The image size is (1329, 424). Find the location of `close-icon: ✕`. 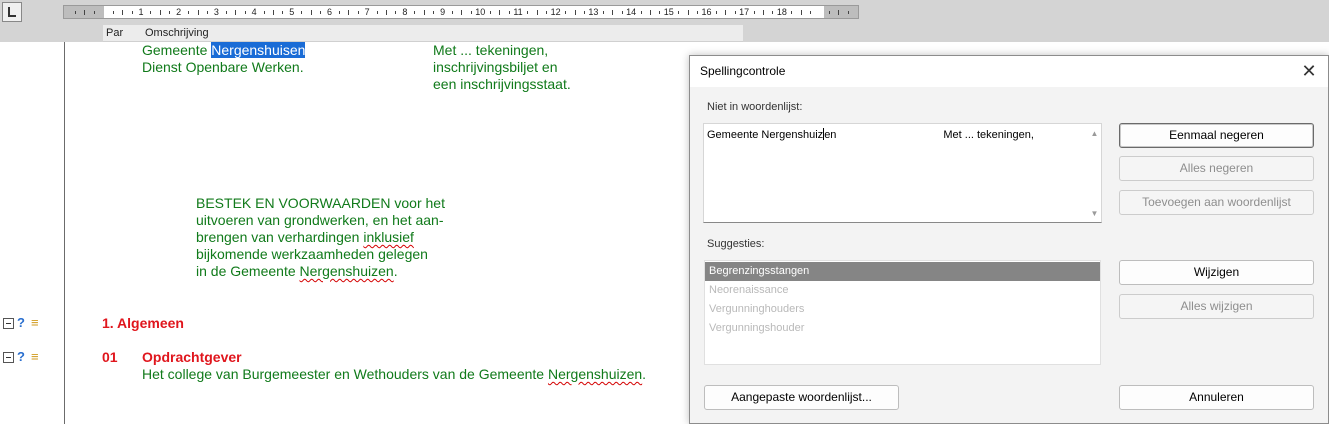

close-icon: ✕ is located at coordinates (1309, 71).